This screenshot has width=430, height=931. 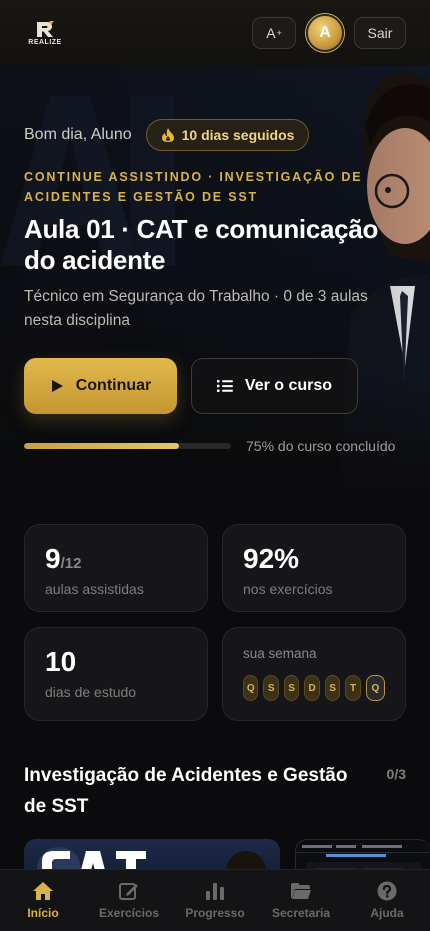 What do you see at coordinates (301, 900) in the screenshot?
I see `nav-item-secretaria: Secretaria` at bounding box center [301, 900].